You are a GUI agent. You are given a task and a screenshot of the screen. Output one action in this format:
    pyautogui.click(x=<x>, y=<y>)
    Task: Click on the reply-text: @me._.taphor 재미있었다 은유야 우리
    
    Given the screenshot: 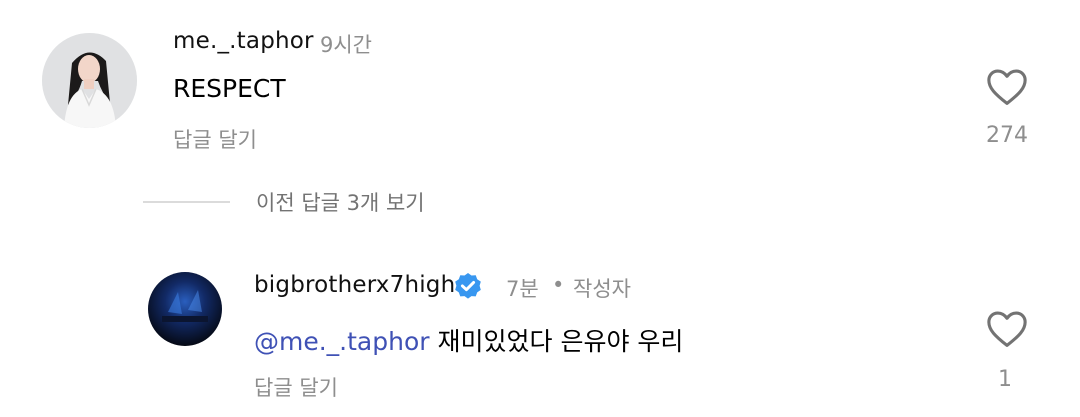 What is the action you would take?
    pyautogui.click(x=468, y=340)
    